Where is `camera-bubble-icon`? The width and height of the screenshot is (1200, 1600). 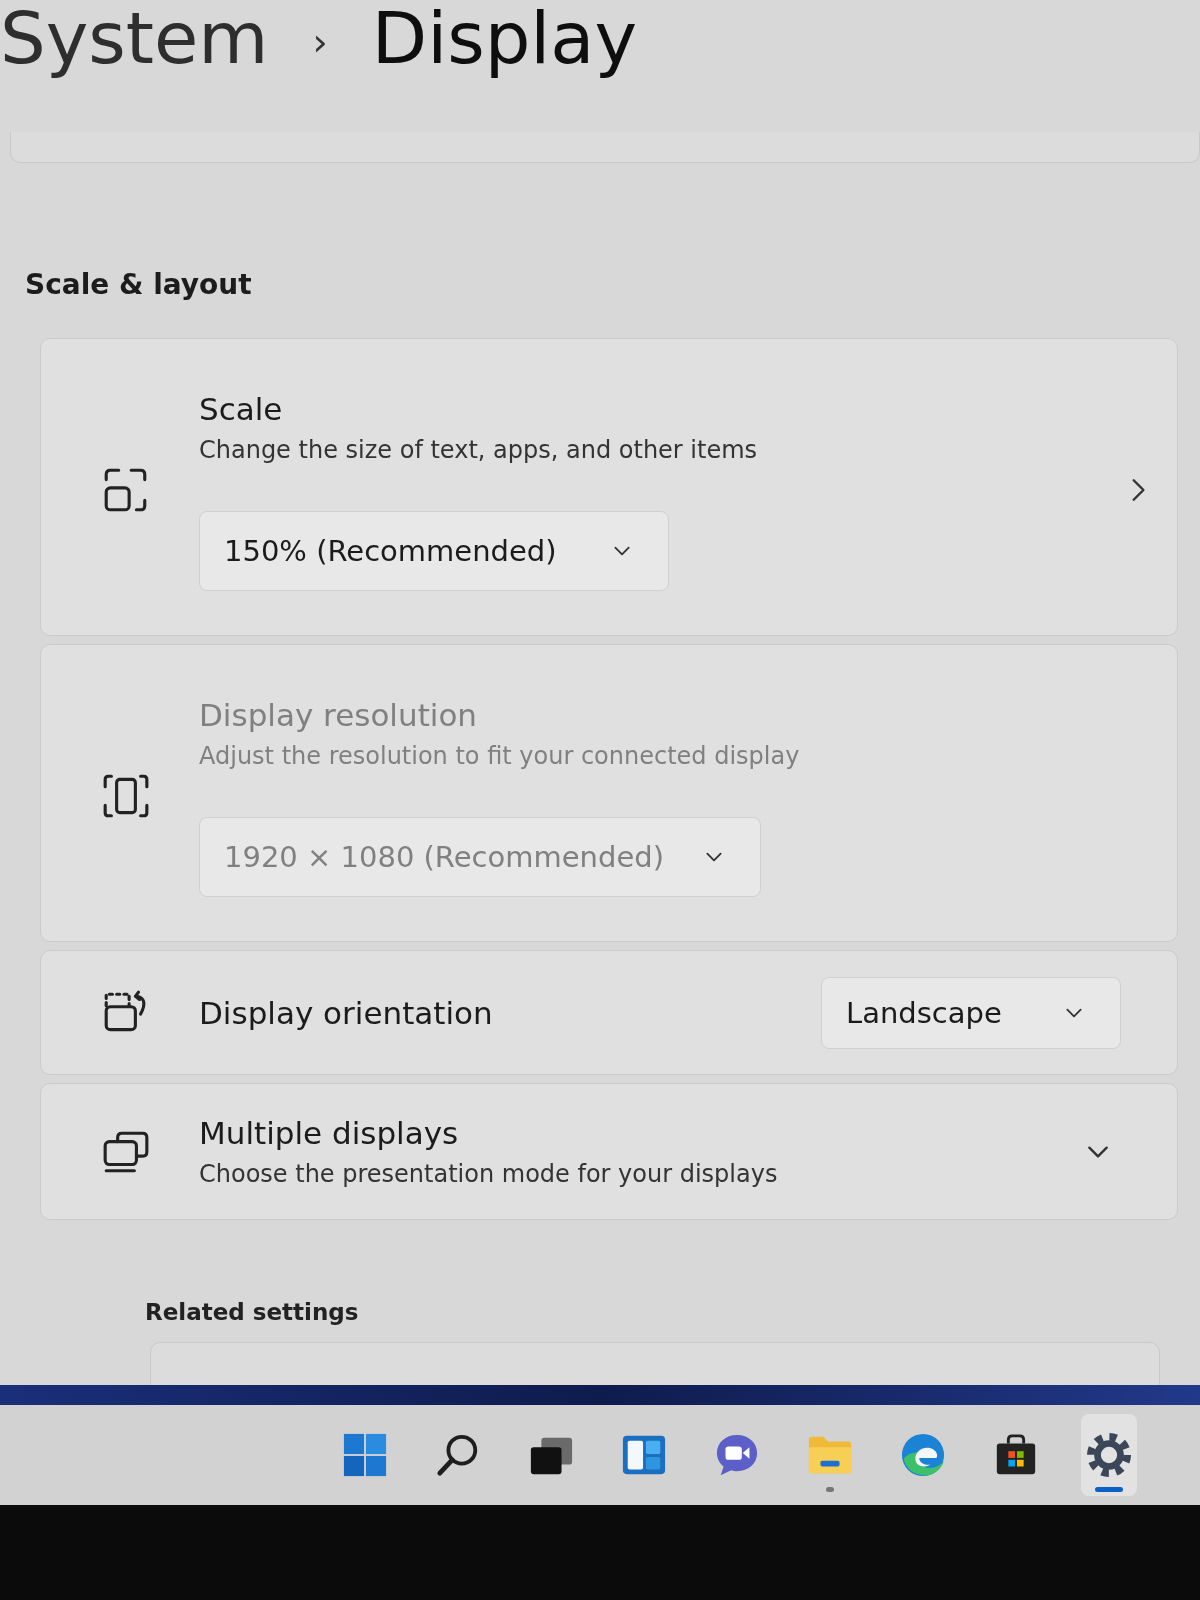 camera-bubble-icon is located at coordinates (737, 1455).